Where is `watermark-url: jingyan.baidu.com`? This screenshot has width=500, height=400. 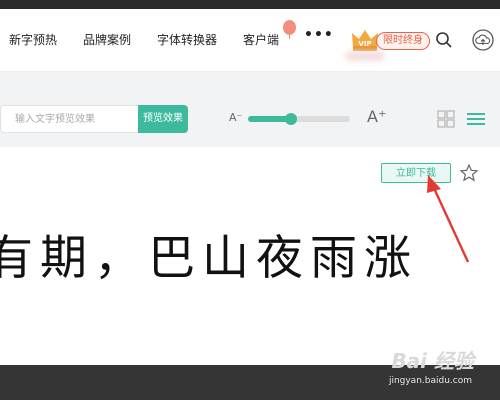
watermark-url: jingyan.baidu.com is located at coordinates (430, 381).